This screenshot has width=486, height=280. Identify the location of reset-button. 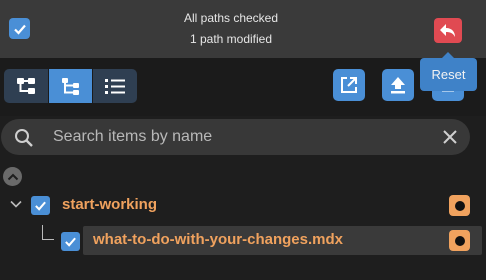
(448, 30).